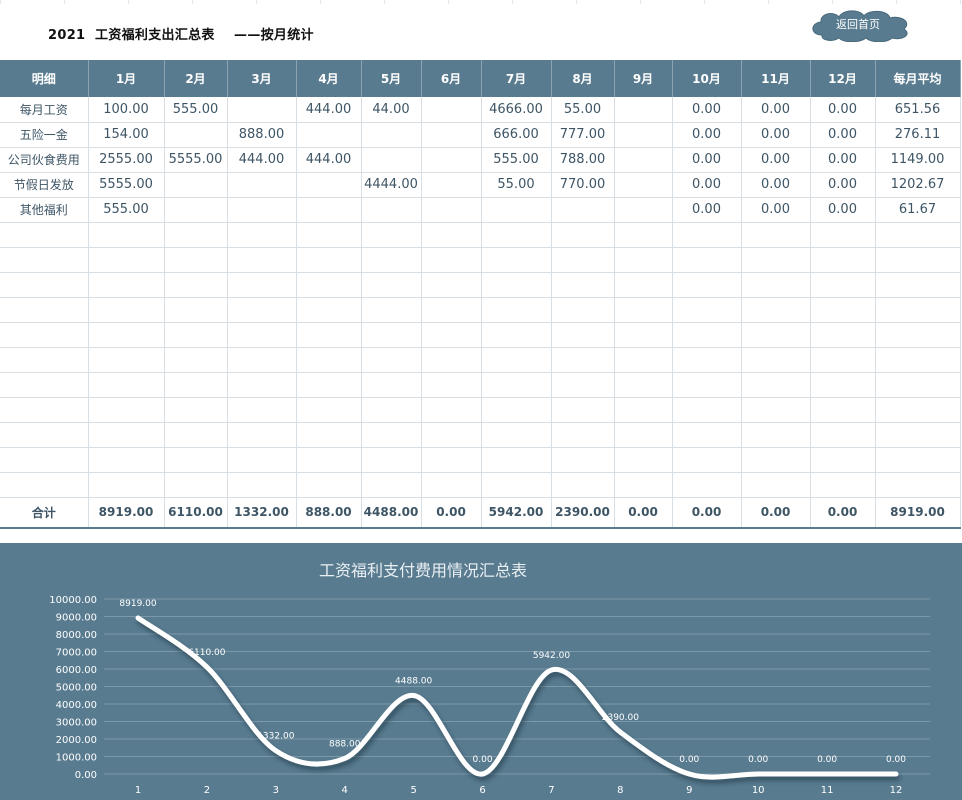 The width and height of the screenshot is (962, 800). I want to click on table-cell: 888.00, so click(262, 135).